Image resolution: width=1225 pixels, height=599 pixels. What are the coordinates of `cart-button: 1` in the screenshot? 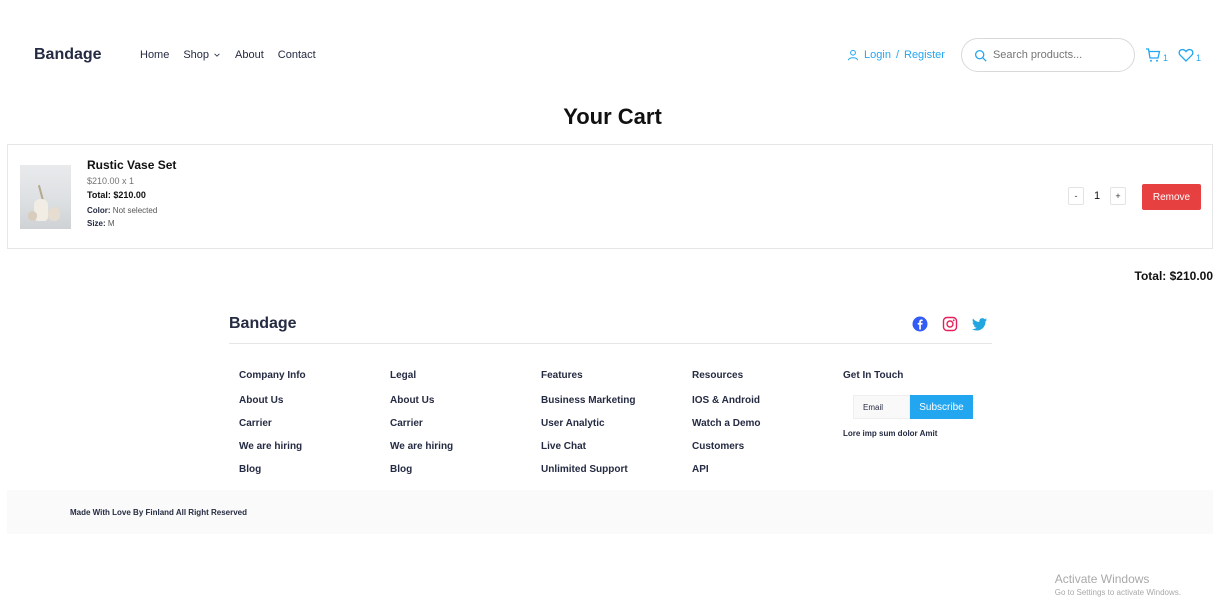 It's located at (1156, 55).